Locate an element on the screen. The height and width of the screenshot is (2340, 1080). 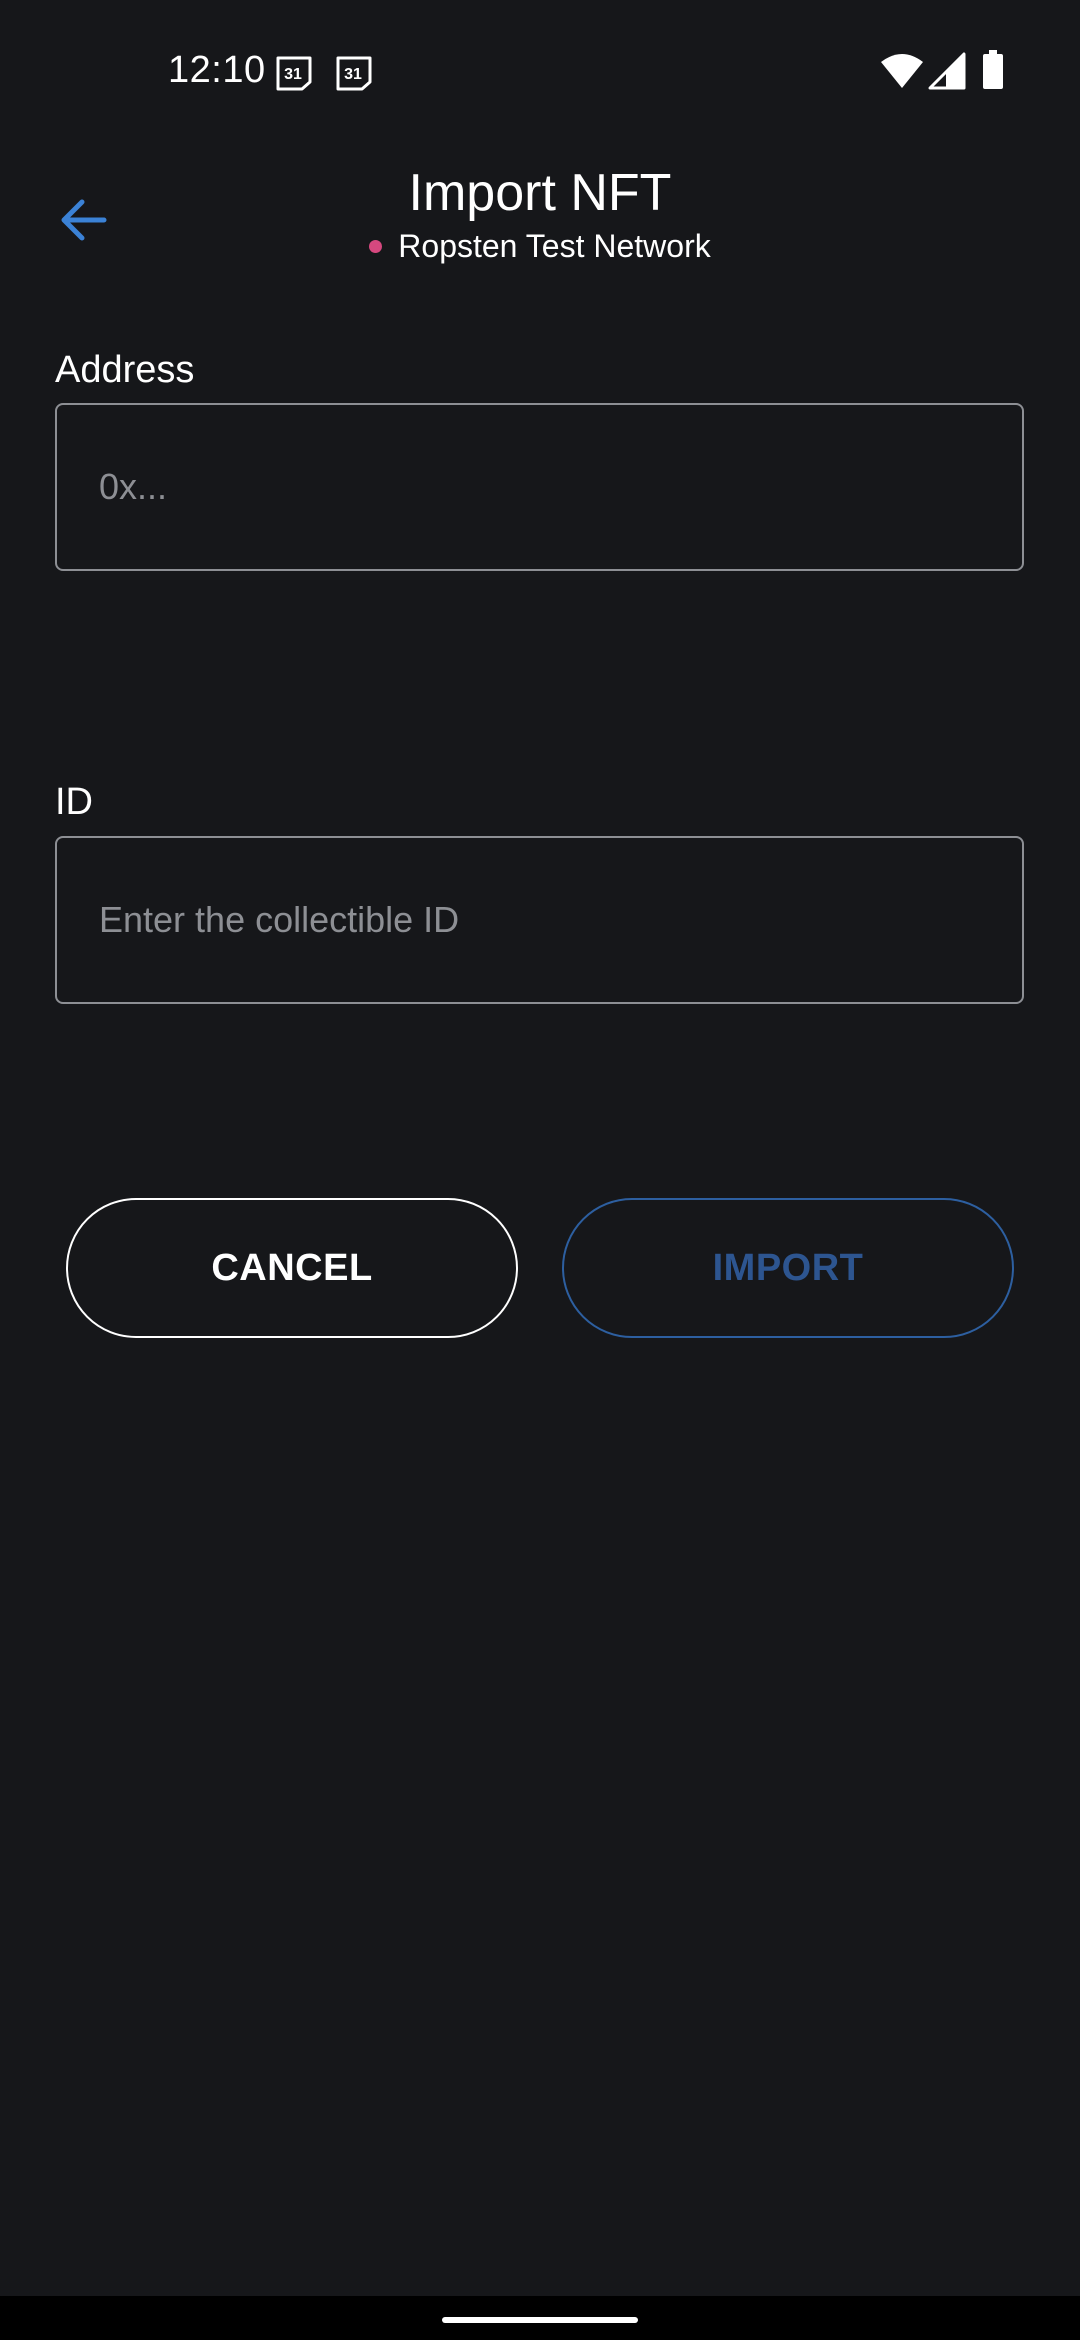
home-indicator is located at coordinates (540, 2320).